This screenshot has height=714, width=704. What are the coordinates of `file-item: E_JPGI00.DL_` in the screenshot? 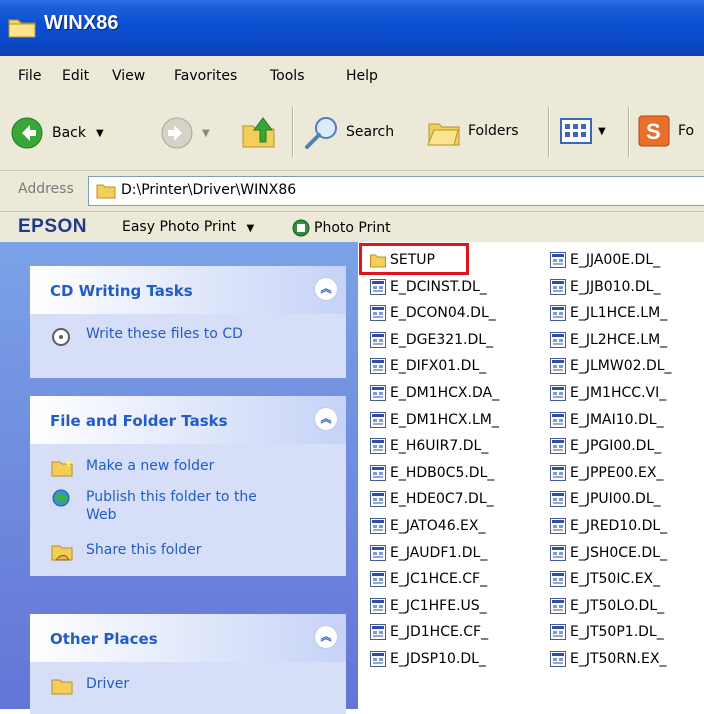 It's located at (605, 446).